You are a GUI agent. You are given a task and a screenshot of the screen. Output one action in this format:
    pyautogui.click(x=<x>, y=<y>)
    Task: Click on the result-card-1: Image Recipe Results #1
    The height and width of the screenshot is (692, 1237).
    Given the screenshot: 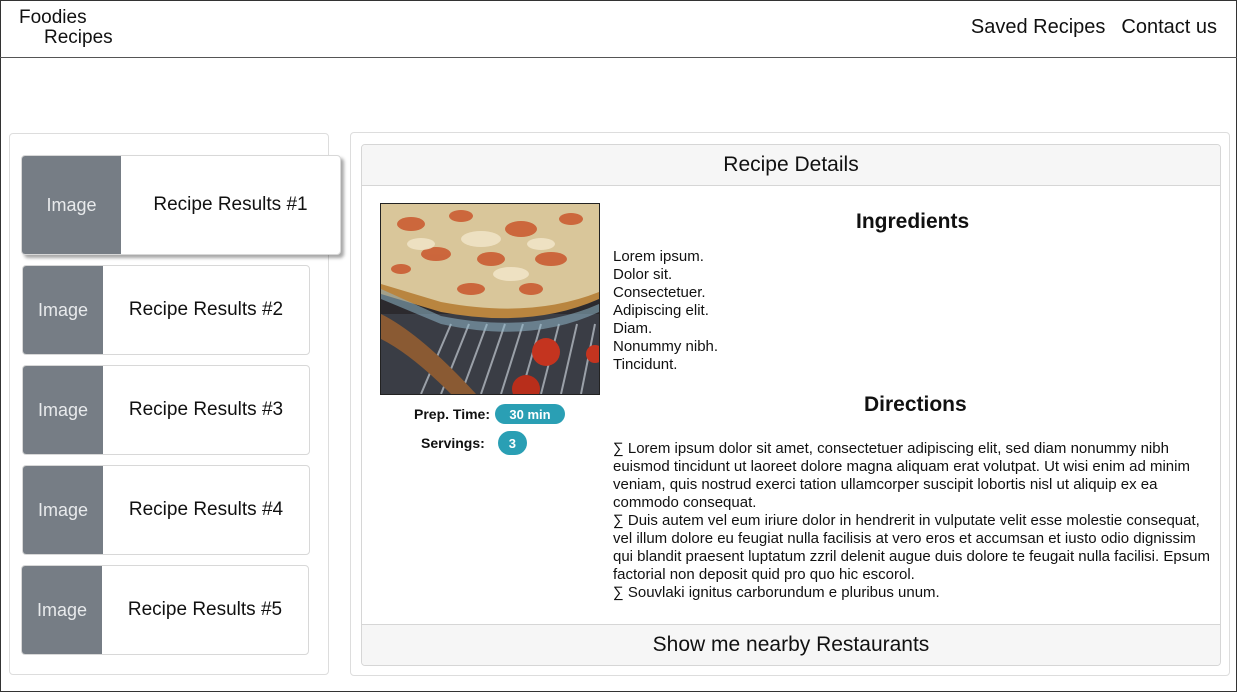 What is the action you would take?
    pyautogui.click(x=181, y=205)
    